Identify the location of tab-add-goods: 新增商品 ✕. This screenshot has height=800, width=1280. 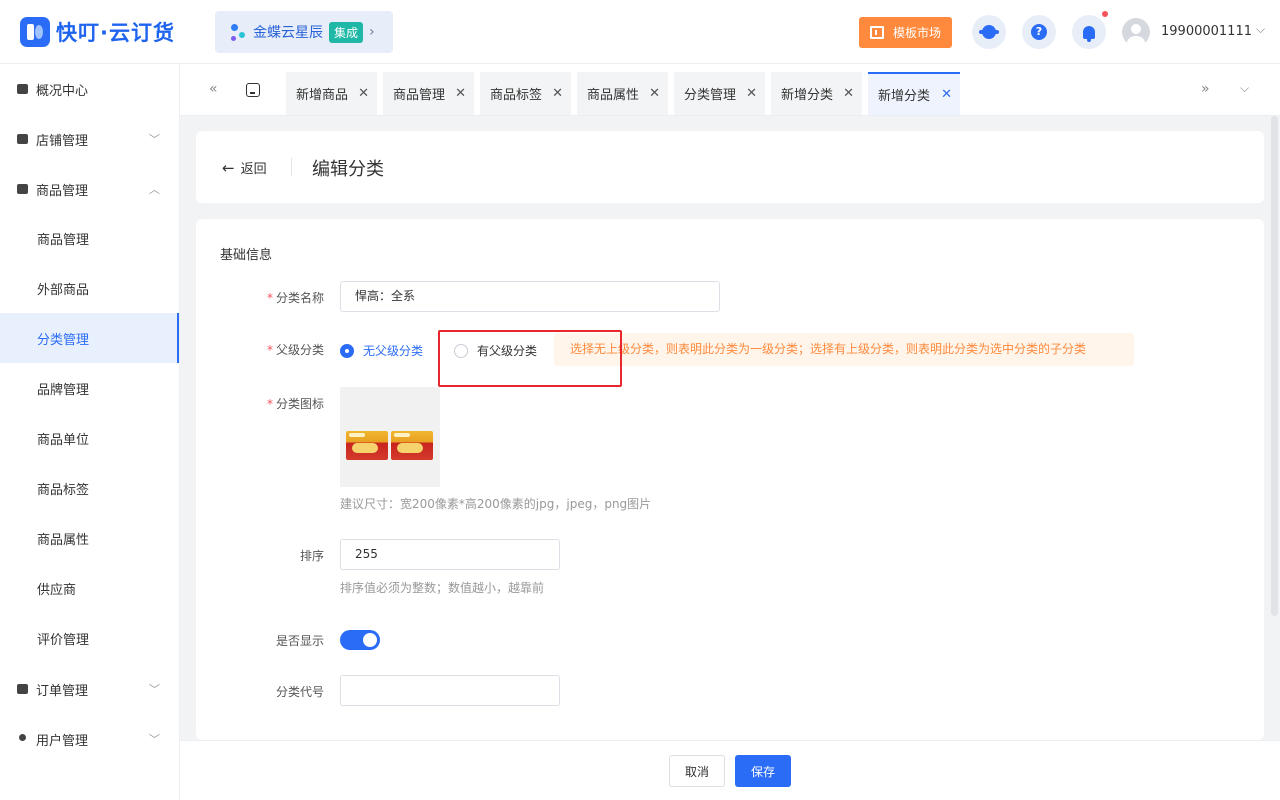
(331, 93).